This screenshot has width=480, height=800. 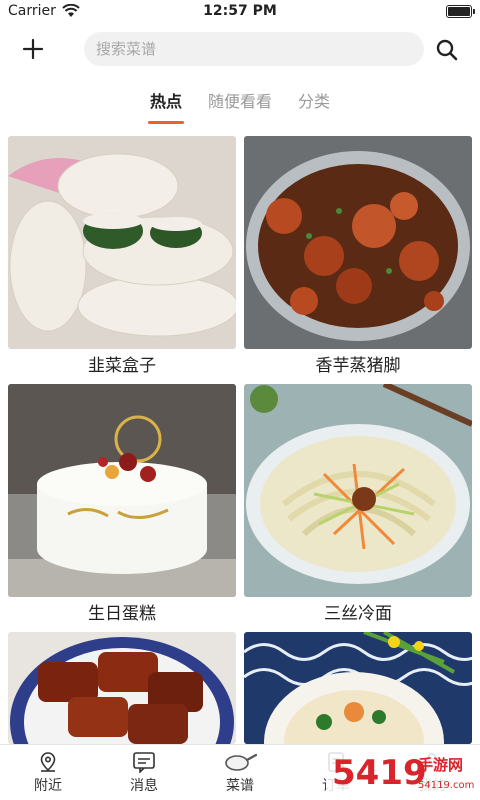 I want to click on tab-category: 分类, so click(x=314, y=104).